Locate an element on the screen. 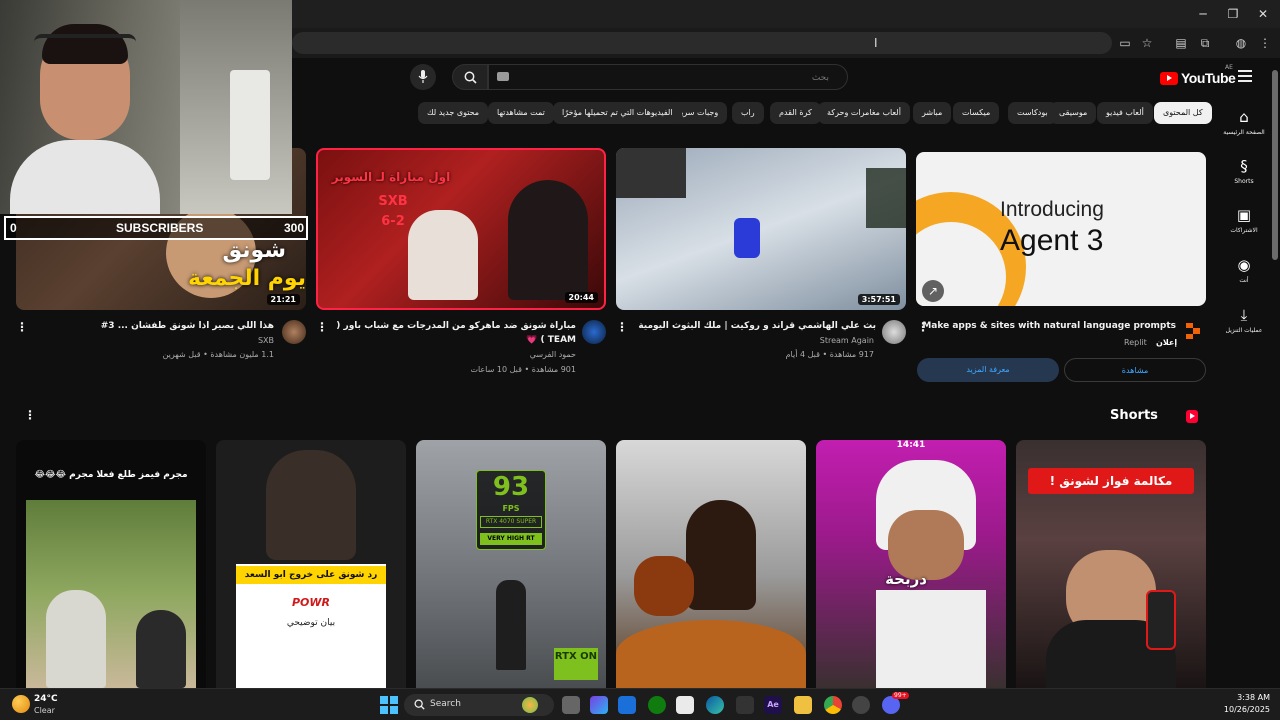  store-icon is located at coordinates (685, 705).